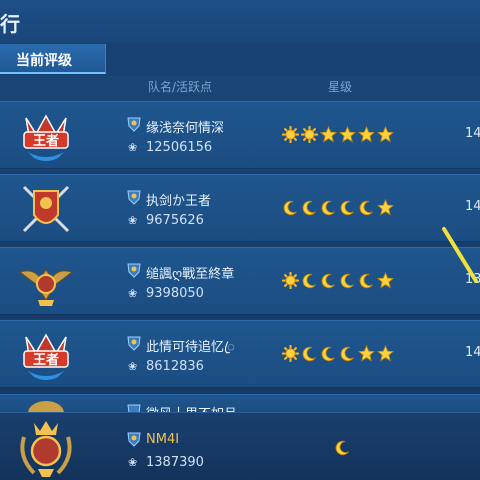 This screenshot has width=480, height=480. Describe the element at coordinates (240, 135) in the screenshot. I see `ranking-row: 王者 缘浅奈何情深 ❀ 12506156 14` at that location.